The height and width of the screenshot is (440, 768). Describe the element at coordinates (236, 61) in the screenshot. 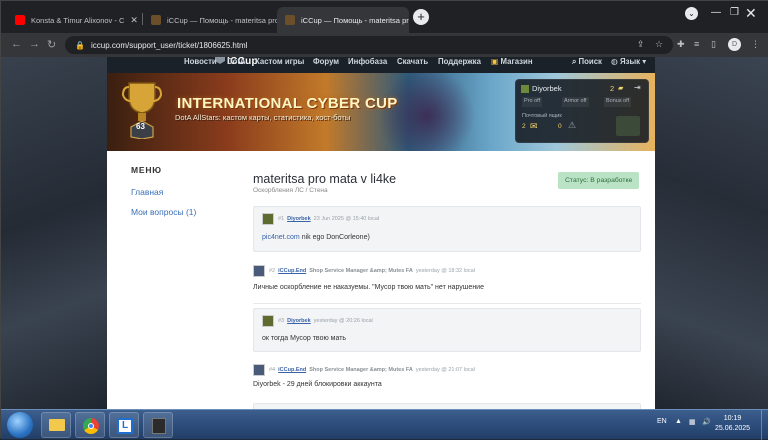

I see `nav-dota: DotA` at that location.